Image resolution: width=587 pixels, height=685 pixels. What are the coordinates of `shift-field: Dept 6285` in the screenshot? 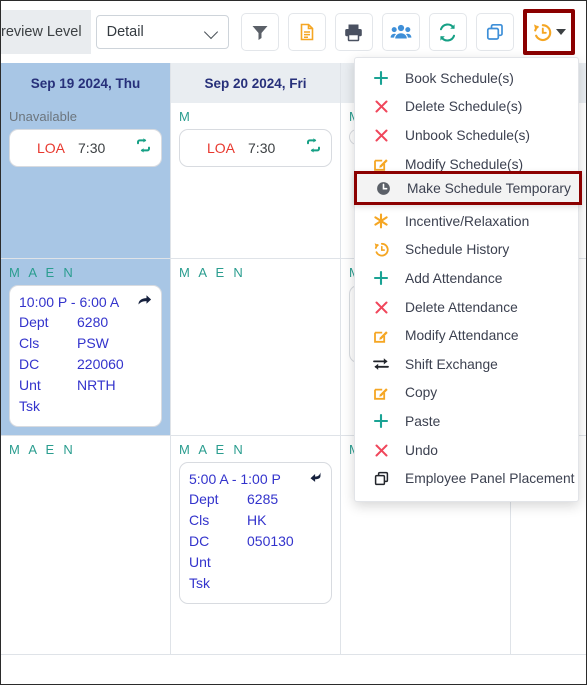 It's located at (255, 499).